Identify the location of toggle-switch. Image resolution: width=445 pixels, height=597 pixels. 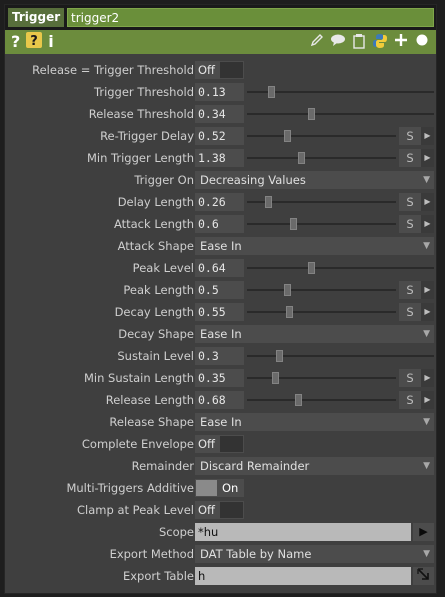
(231, 444).